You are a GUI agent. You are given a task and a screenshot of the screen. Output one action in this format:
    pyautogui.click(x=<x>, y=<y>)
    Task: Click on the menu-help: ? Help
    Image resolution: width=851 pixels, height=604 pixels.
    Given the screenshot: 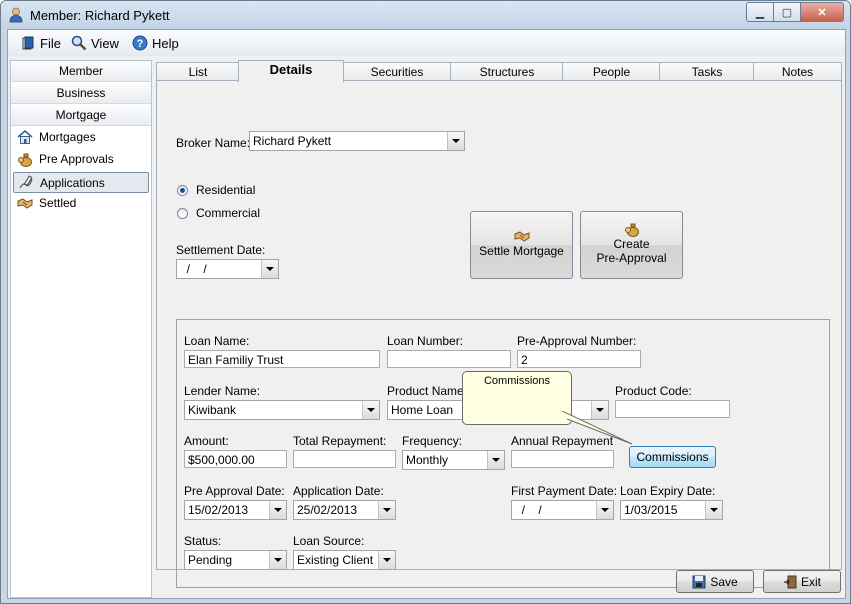 What is the action you would take?
    pyautogui.click(x=155, y=43)
    